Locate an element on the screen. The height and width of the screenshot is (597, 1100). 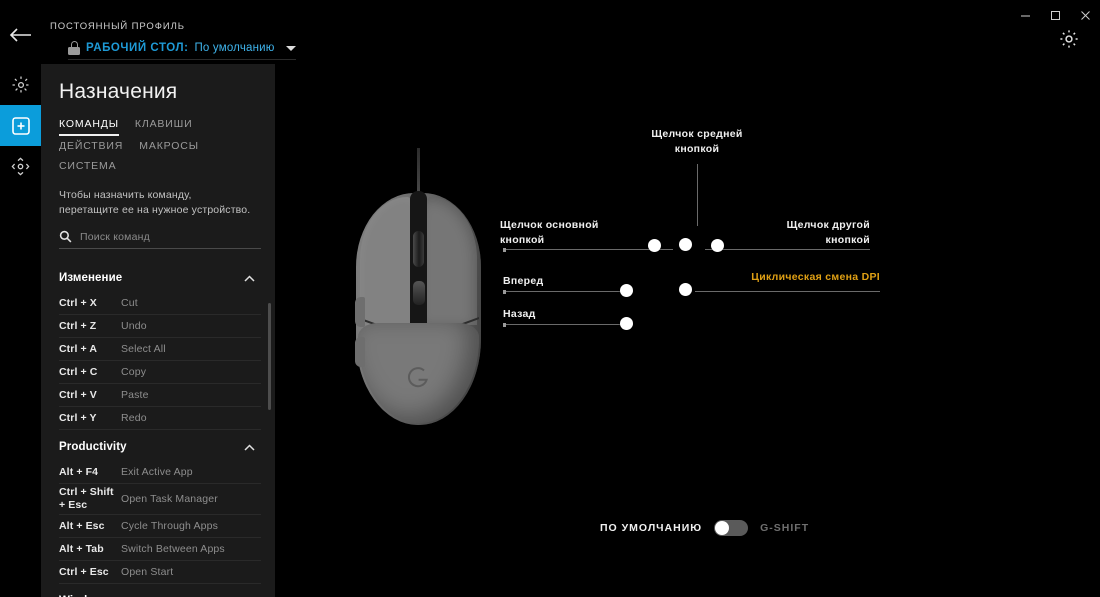
page-title: Назначения is located at coordinates (118, 91).